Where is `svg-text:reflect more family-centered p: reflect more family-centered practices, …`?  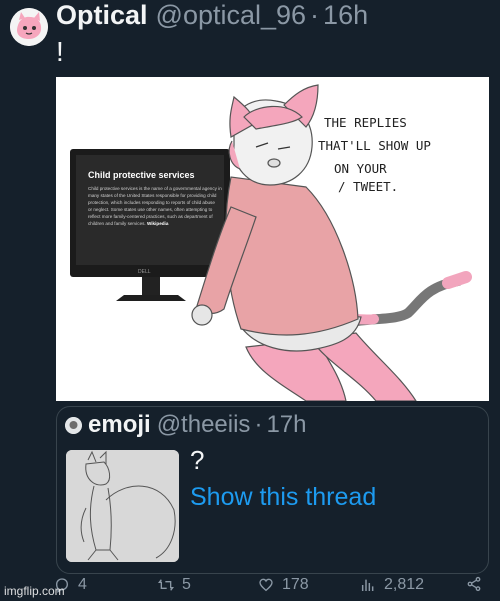 svg-text:reflect more family-centered p: reflect more family-centered practices, … is located at coordinates (150, 216).